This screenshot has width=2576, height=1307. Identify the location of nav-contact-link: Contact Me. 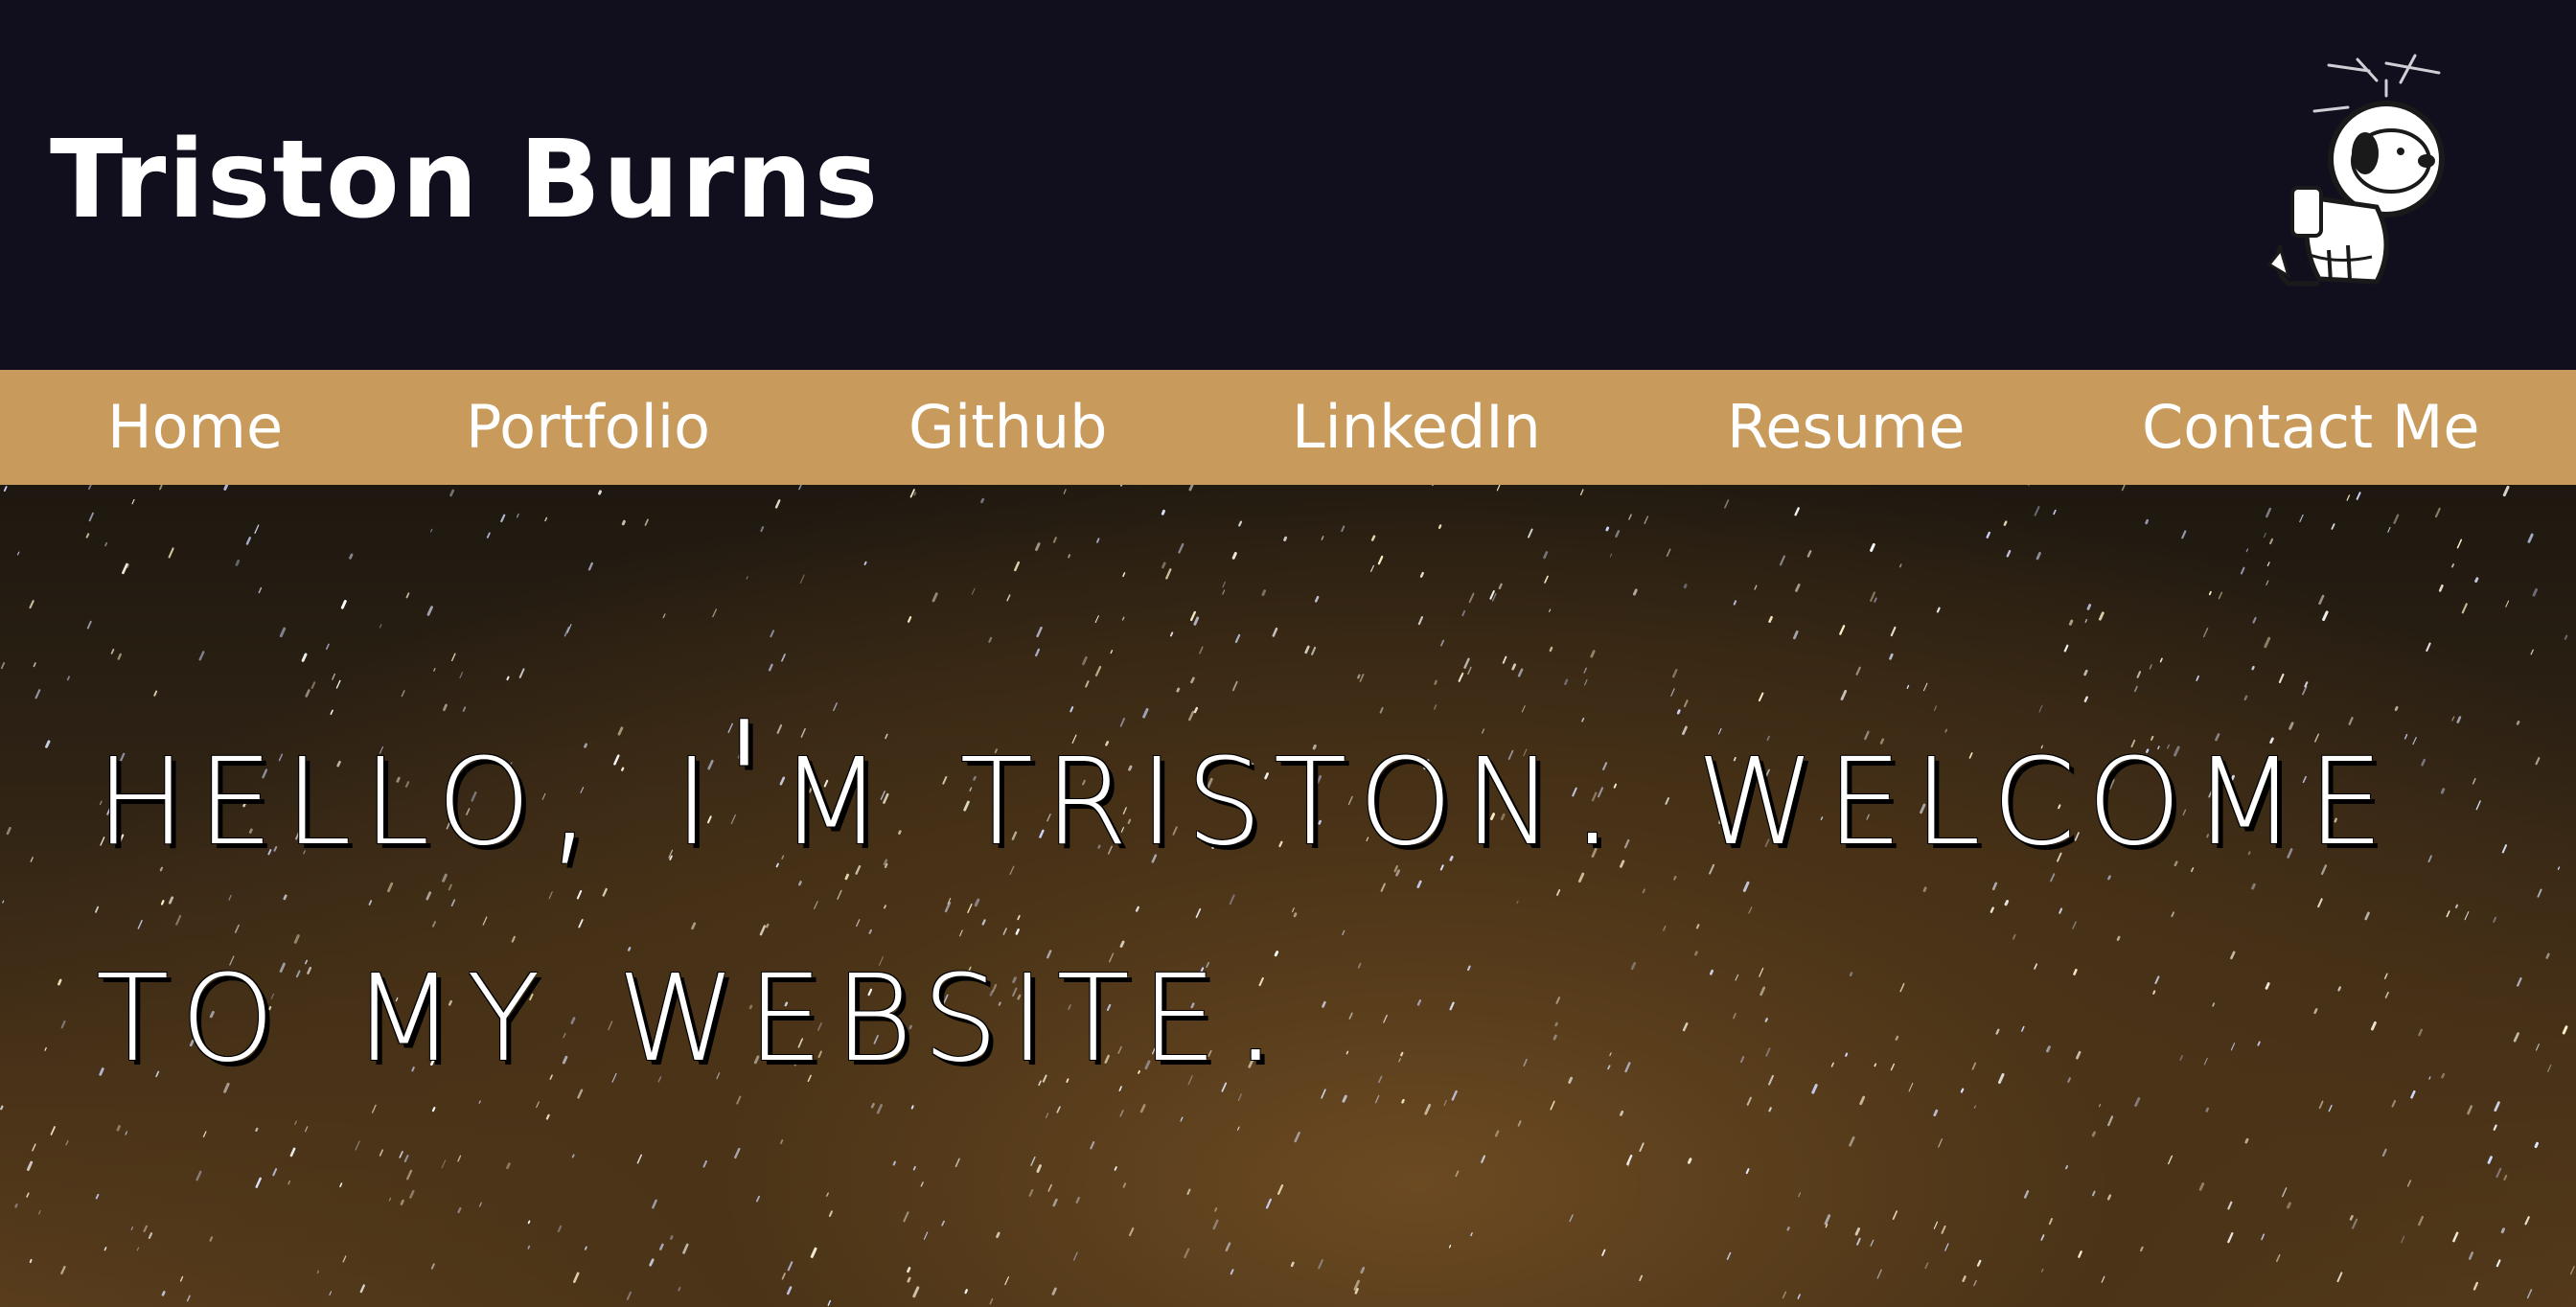
(2311, 427).